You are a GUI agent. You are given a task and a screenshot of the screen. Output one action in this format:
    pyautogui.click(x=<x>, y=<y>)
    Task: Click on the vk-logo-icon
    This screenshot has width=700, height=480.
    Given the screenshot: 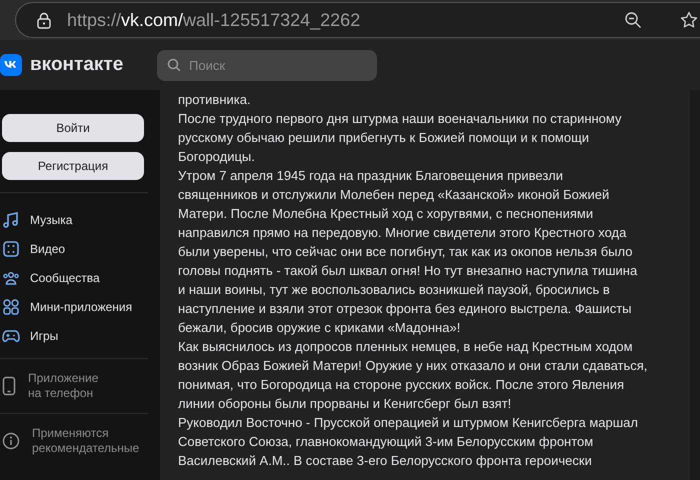 What is the action you would take?
    pyautogui.click(x=11, y=65)
    